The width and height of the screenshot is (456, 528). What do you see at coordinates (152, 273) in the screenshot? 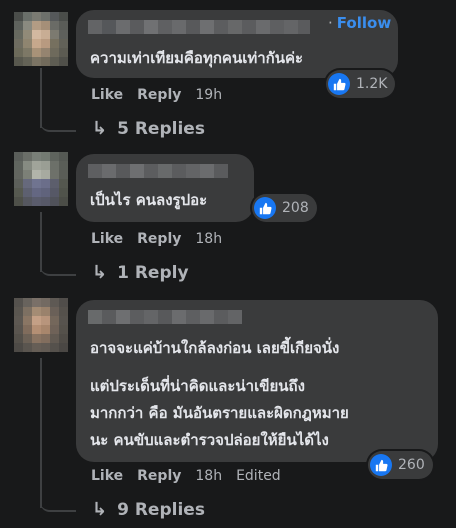
I see `replies-label: 1 Reply` at bounding box center [152, 273].